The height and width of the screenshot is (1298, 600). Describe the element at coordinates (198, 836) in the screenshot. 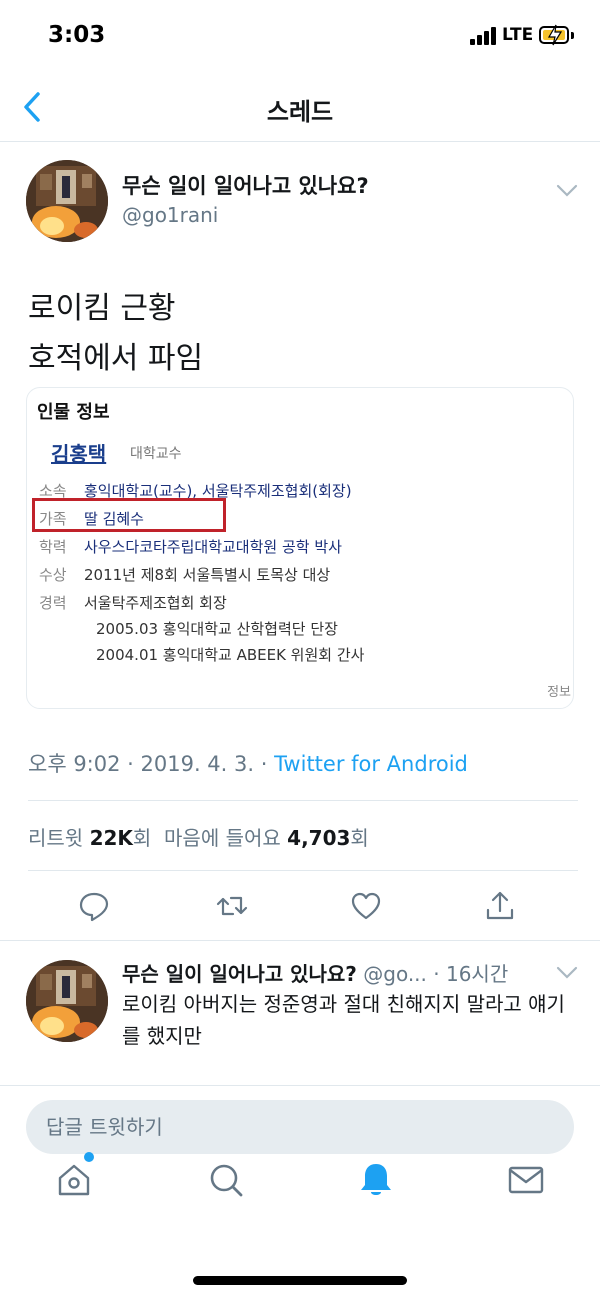

I see `tweet-stats: 리트윗 22K회 마음에 들어요 4,703회` at that location.